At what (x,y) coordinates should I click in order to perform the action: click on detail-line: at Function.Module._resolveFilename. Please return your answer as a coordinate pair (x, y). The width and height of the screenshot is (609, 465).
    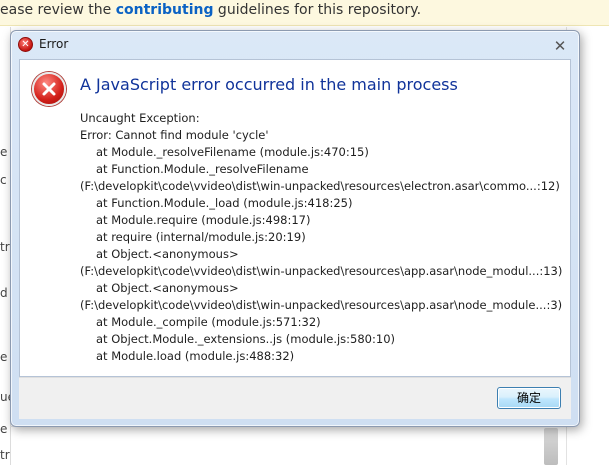
    Looking at the image, I should click on (202, 169).